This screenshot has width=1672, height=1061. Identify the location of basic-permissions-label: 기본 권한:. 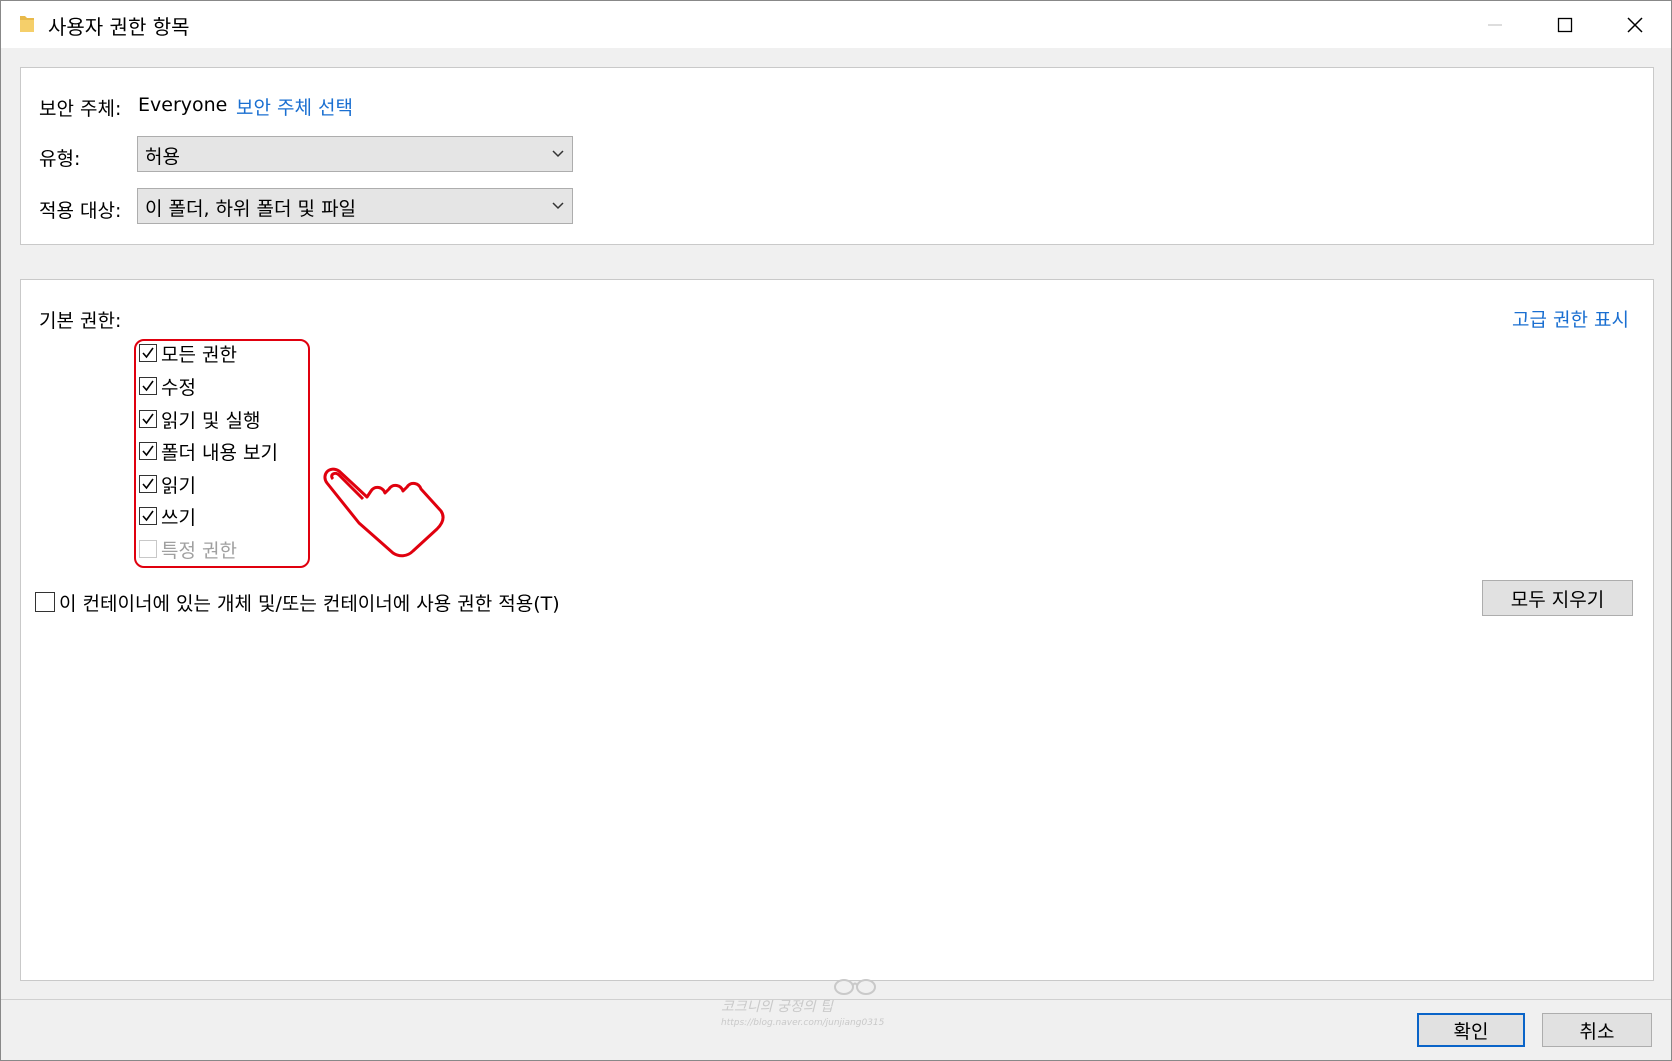
(80, 321).